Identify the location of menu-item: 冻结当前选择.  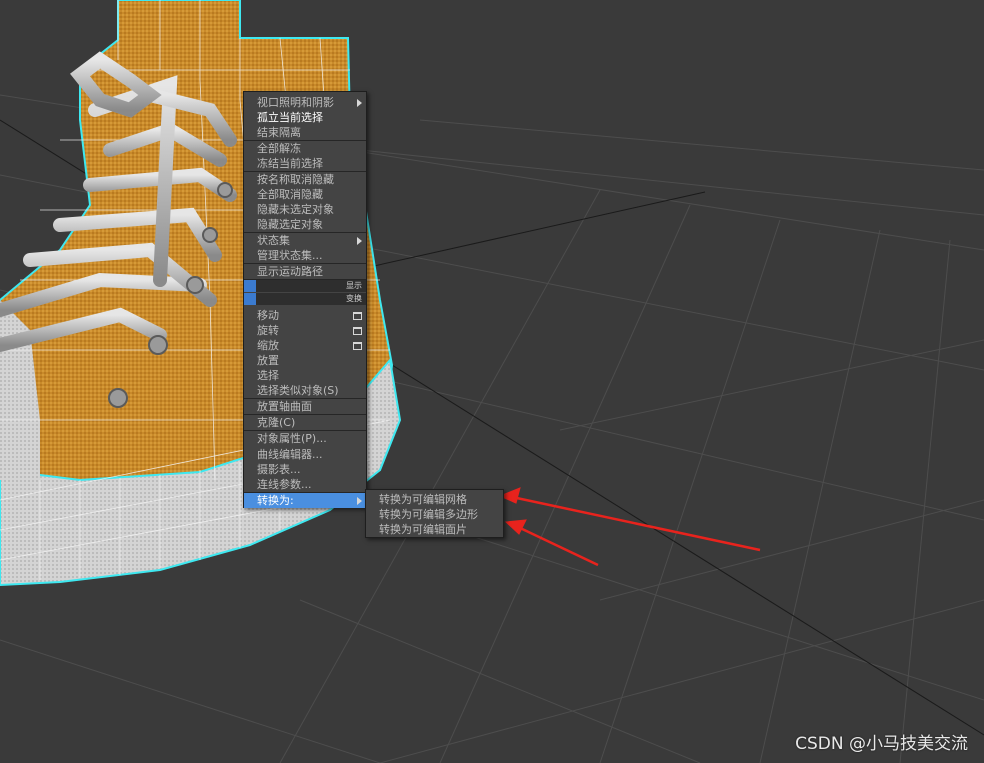
(305, 163).